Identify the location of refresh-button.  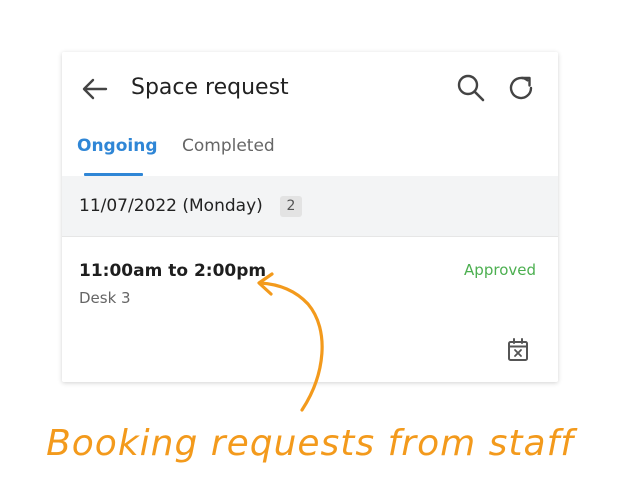
(521, 88).